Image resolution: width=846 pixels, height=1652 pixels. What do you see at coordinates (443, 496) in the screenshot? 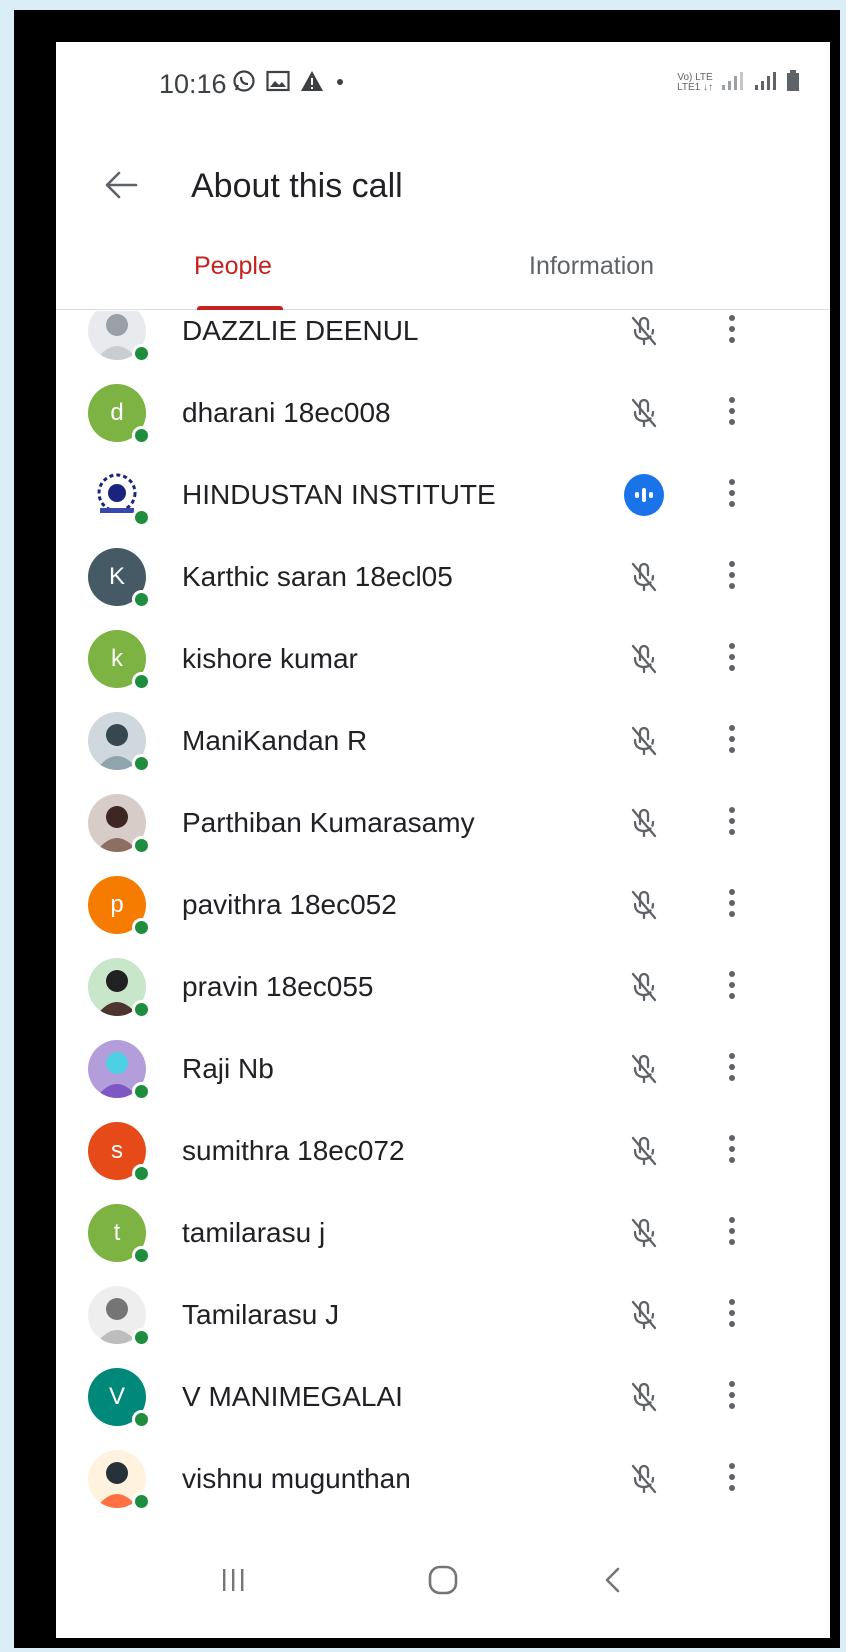
I see `participant-row: HINDUSTAN INSTITUTE` at bounding box center [443, 496].